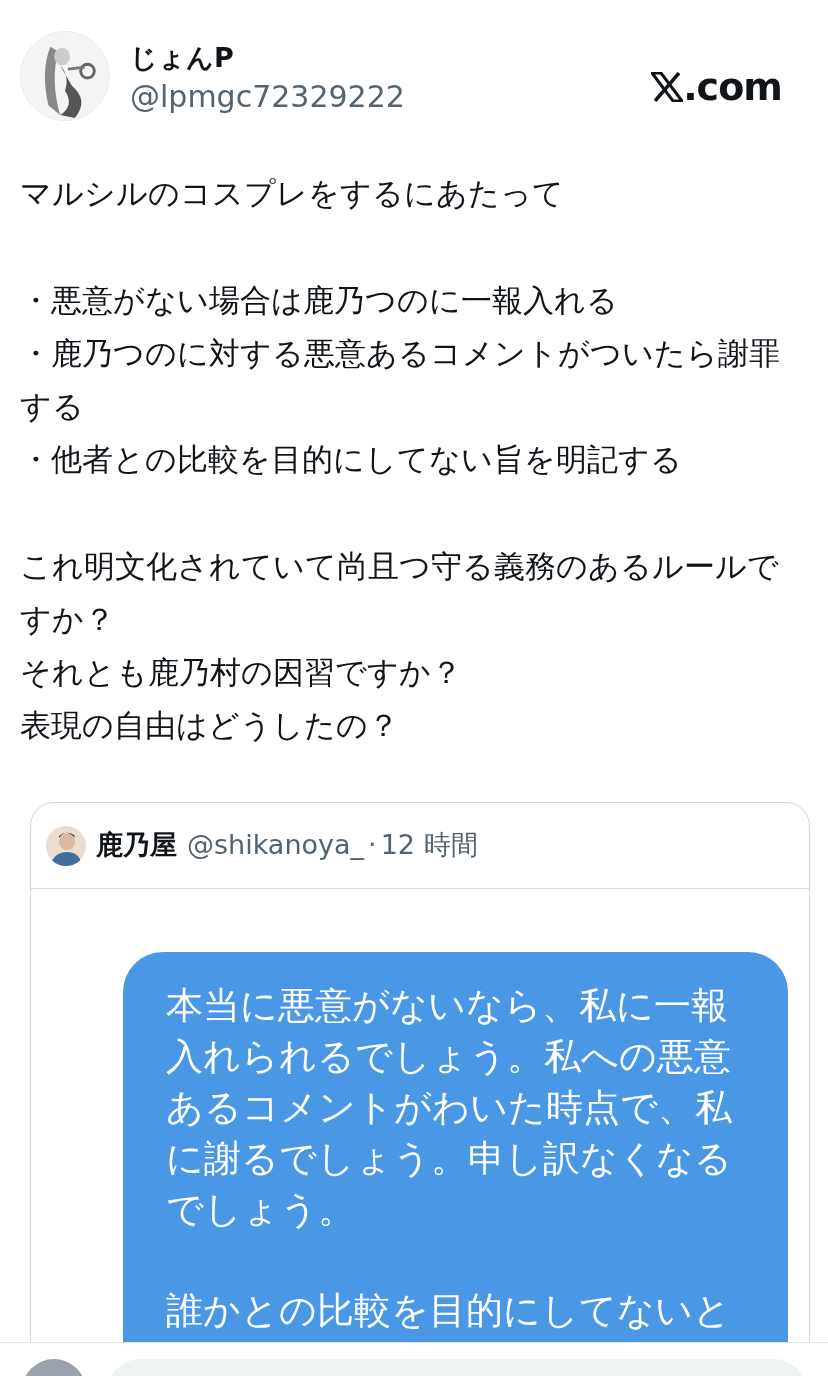 This screenshot has height=1376, width=828. Describe the element at coordinates (732, 87) in the screenshot. I see `site-label: .com` at that location.